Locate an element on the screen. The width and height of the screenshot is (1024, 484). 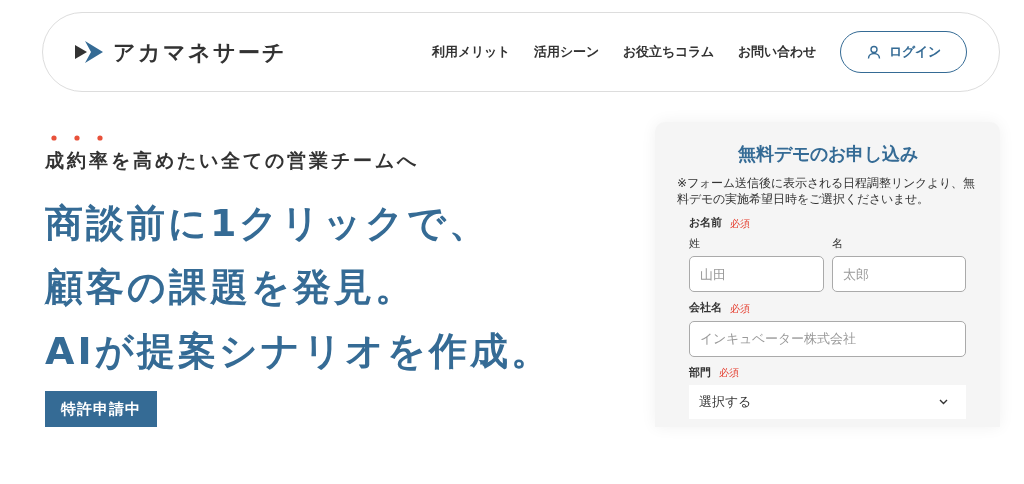
headline-line: 顧客の課題を発見。 is located at coordinates (231, 287).